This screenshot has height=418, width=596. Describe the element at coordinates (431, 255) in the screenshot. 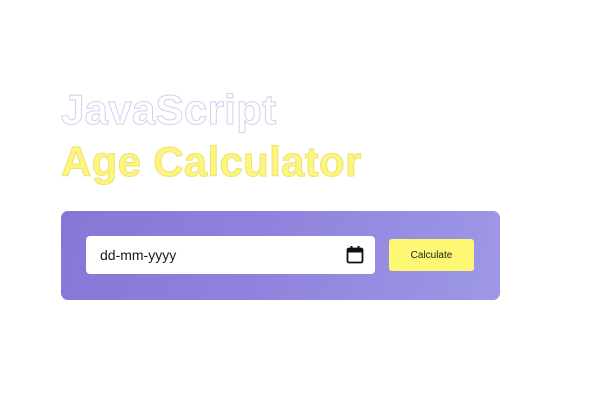

I see `calculate-button: Calculate` at that location.